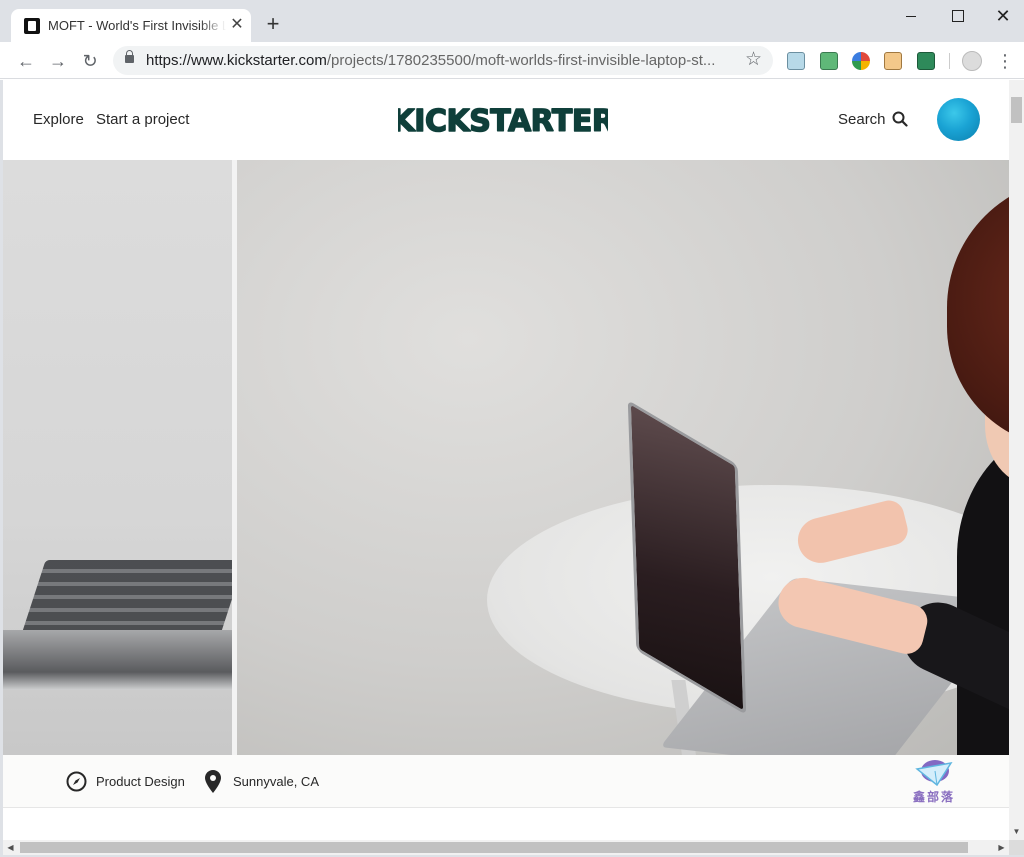  What do you see at coordinates (76, 781) in the screenshot?
I see `compass-icon` at bounding box center [76, 781].